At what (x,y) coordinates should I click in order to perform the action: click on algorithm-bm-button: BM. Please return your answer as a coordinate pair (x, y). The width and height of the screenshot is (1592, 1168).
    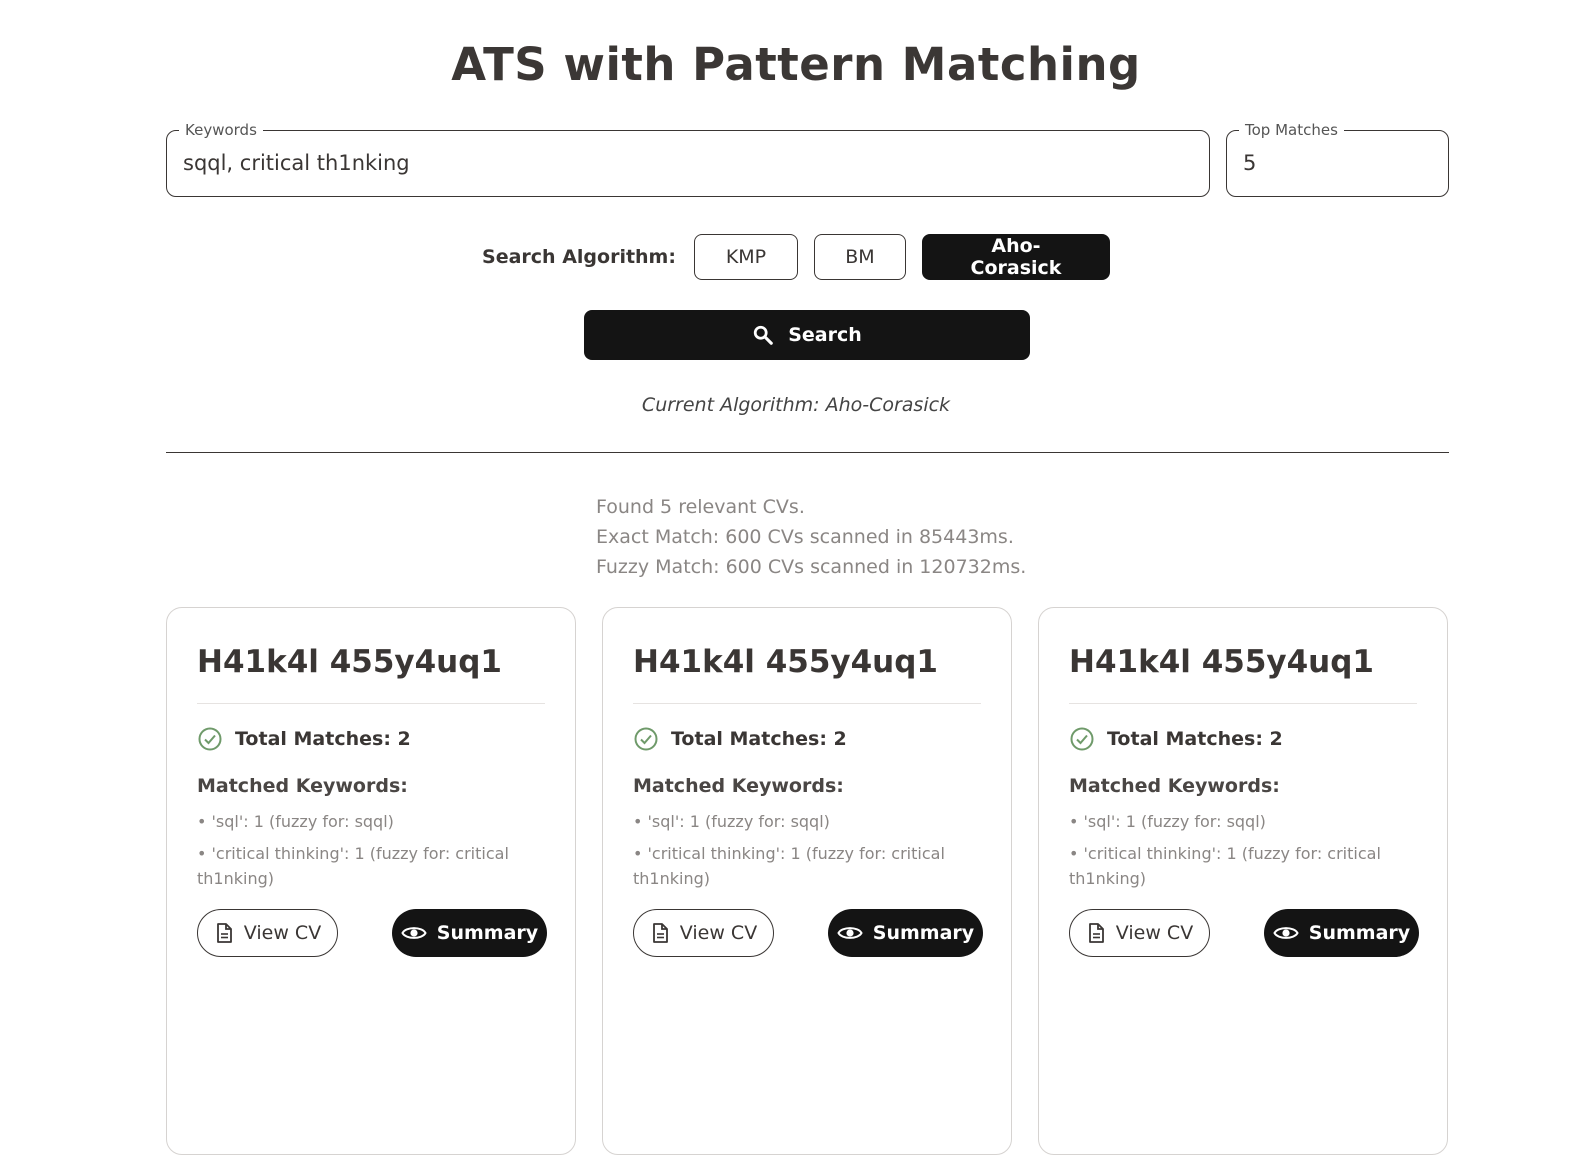
    Looking at the image, I should click on (859, 257).